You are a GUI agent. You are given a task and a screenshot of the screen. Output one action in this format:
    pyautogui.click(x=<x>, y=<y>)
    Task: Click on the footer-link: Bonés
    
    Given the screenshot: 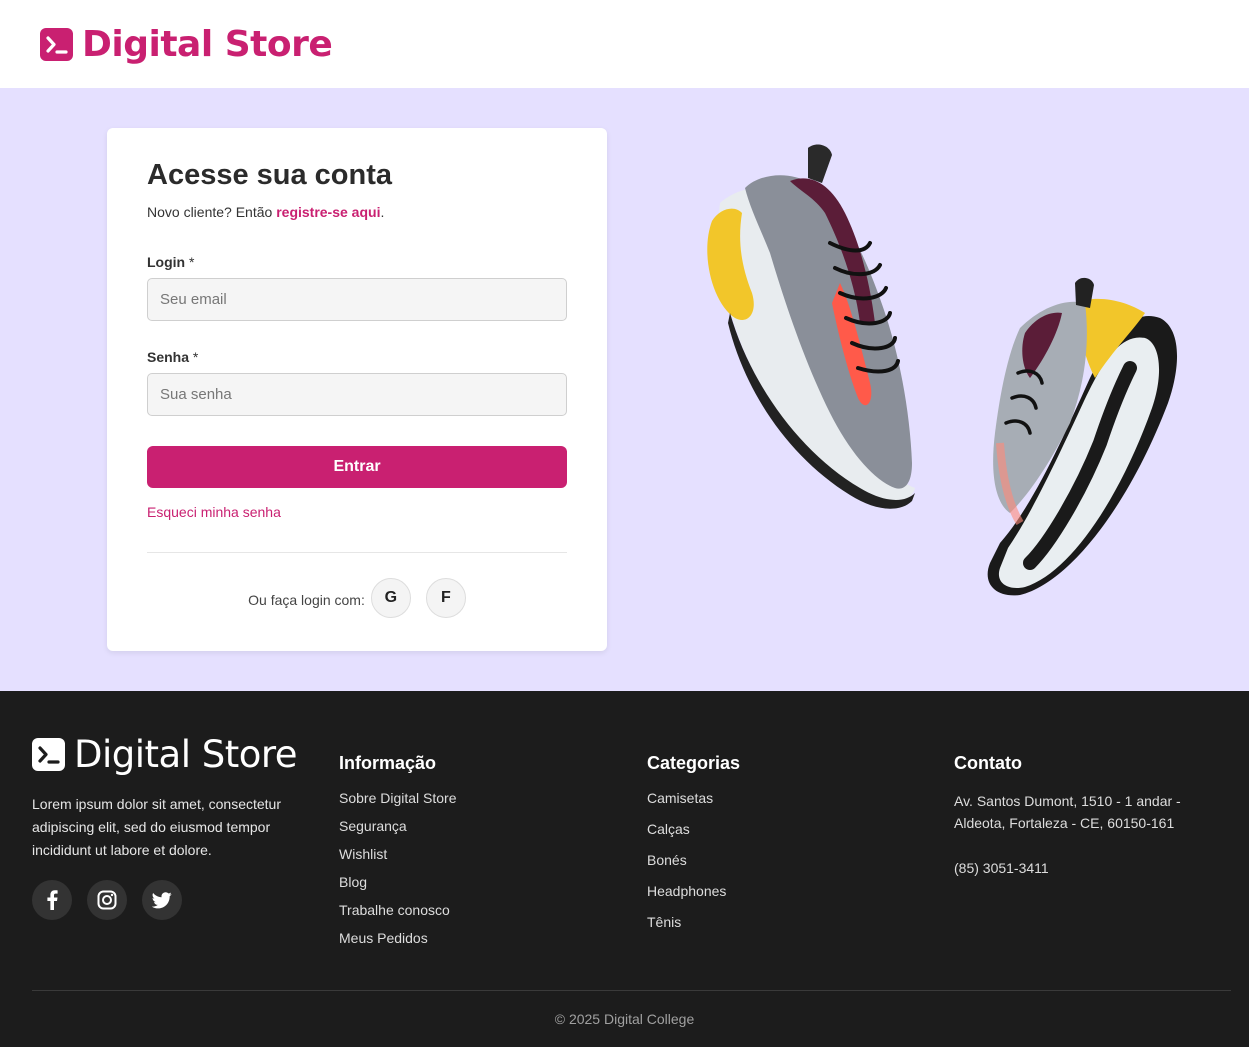 What is the action you would take?
    pyautogui.click(x=693, y=860)
    